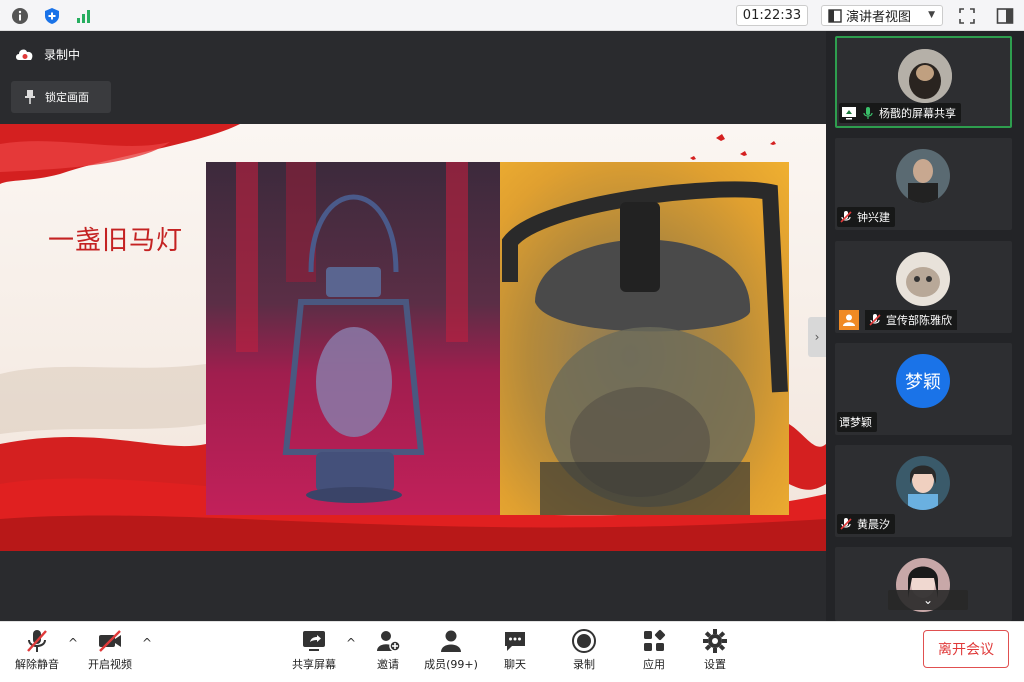 Image resolution: width=1024 pixels, height=682 pixels. Describe the element at coordinates (24, 54) in the screenshot. I see `cloud-record-icon` at that location.